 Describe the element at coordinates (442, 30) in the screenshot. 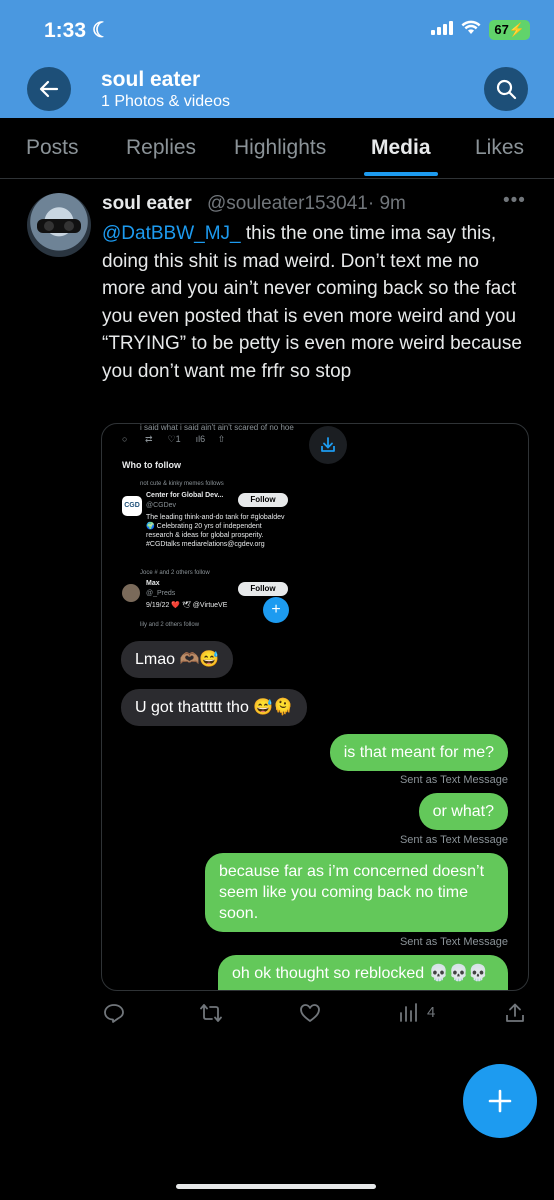

I see `signal-icon` at that location.